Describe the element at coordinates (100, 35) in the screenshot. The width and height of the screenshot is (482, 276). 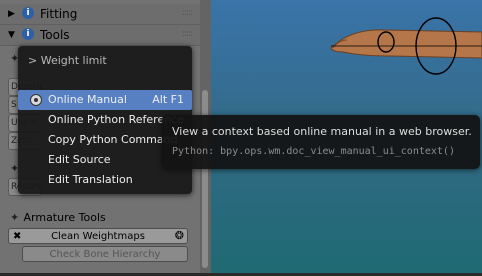
I see `section-header-tools: ▼ i Tools :::::` at that location.